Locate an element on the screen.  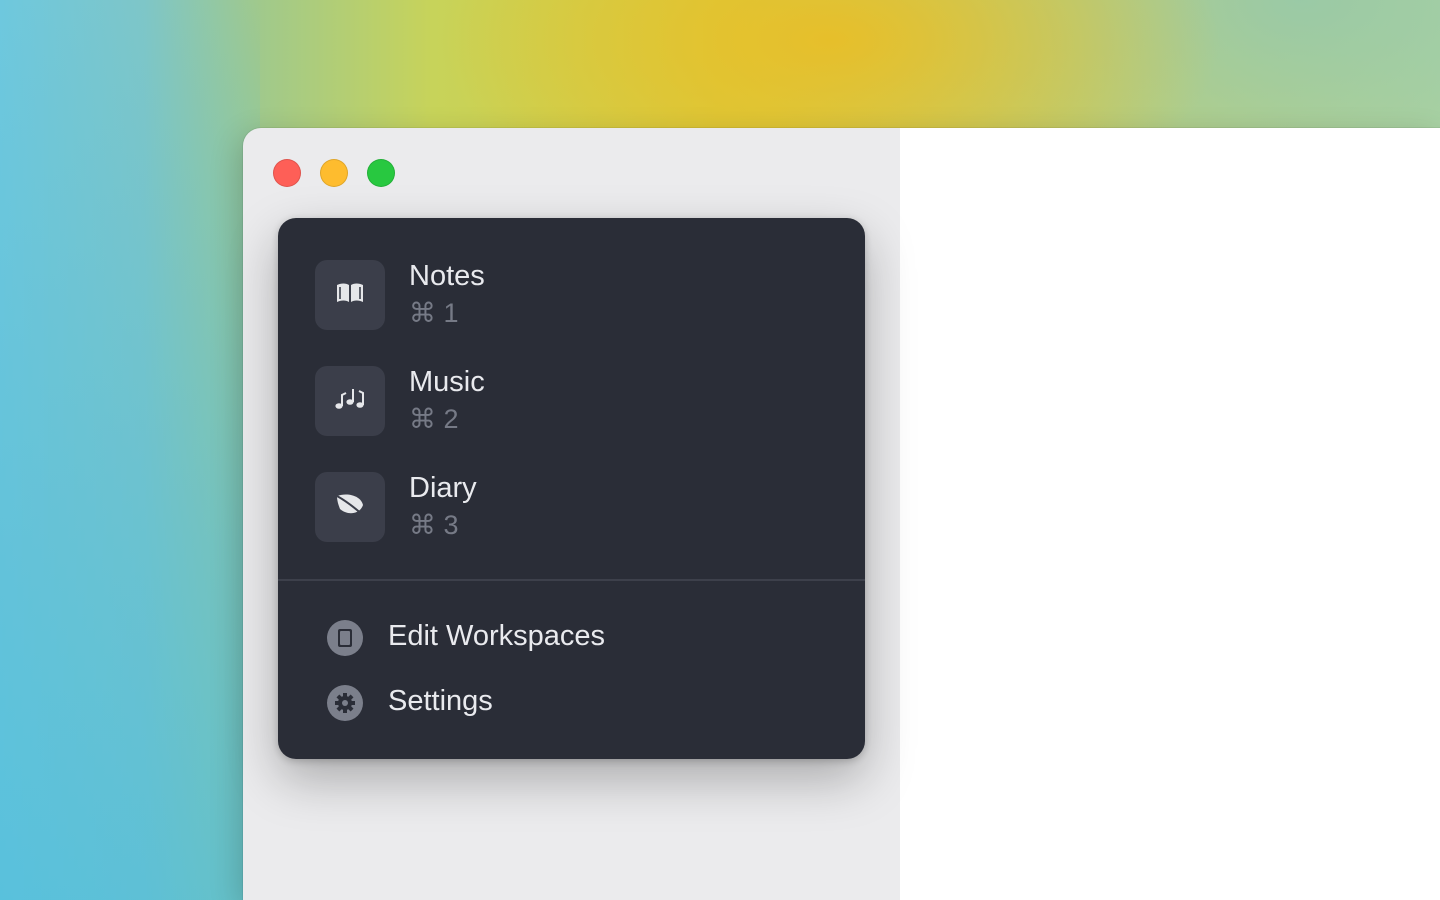
edit-workspaces-button: Edit Workspaces is located at coordinates (576, 639).